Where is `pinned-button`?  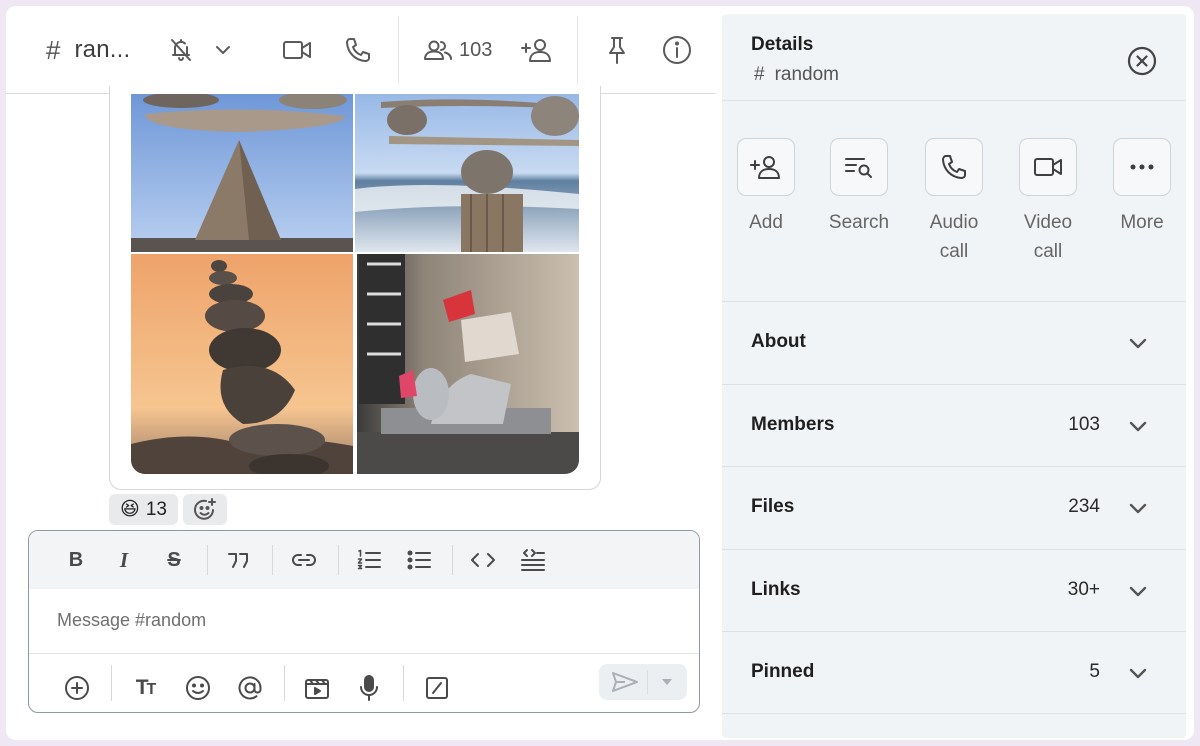 pinned-button is located at coordinates (617, 50).